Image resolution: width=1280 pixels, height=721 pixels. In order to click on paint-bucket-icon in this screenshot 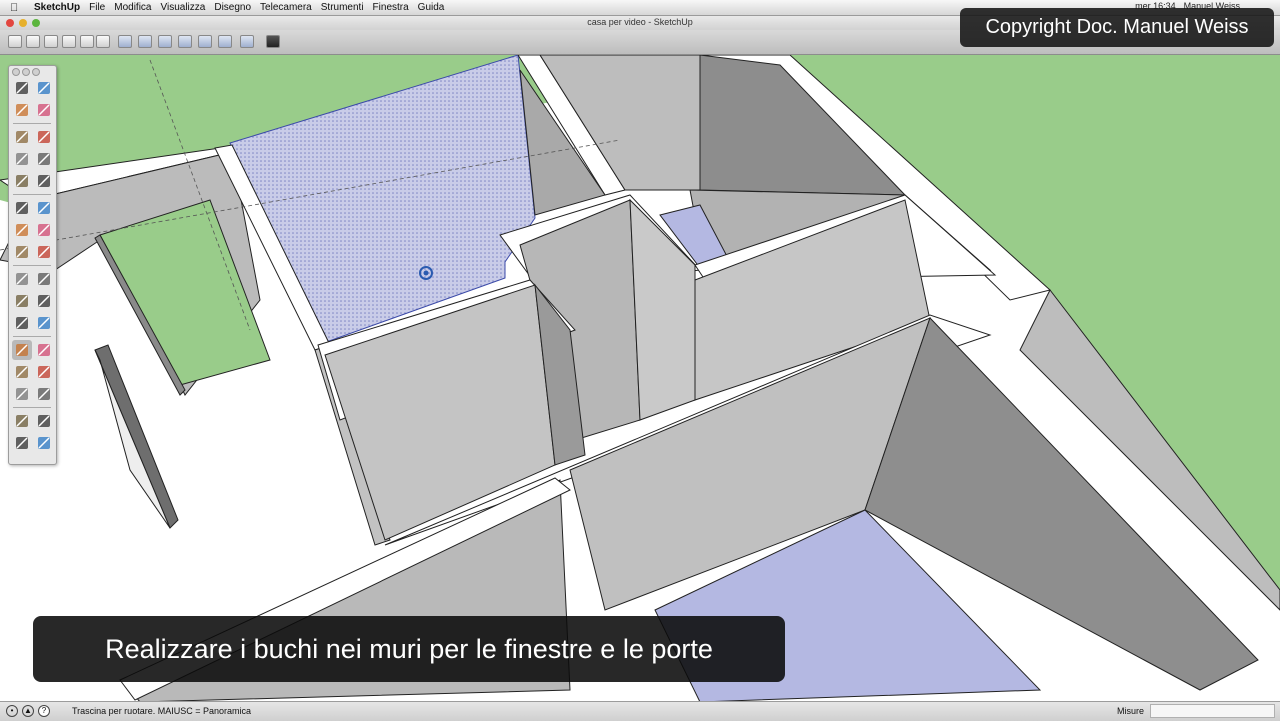, I will do `click(22, 110)`.